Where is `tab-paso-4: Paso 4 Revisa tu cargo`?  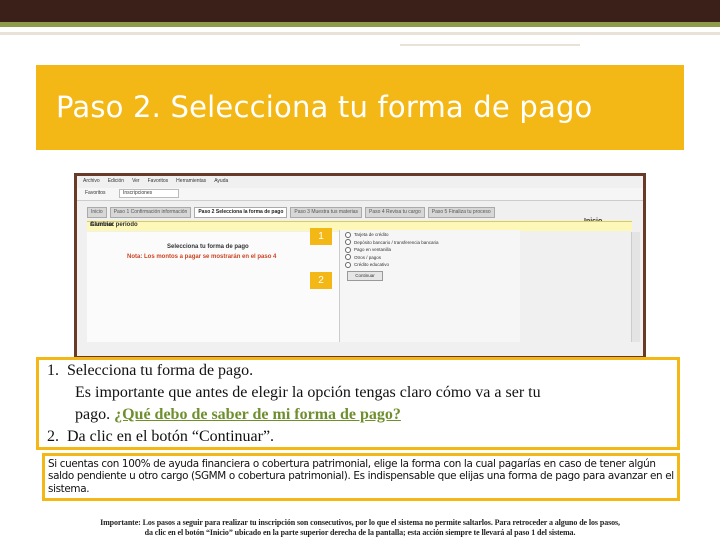
tab-paso-4: Paso 4 Revisa tu cargo is located at coordinates (395, 212).